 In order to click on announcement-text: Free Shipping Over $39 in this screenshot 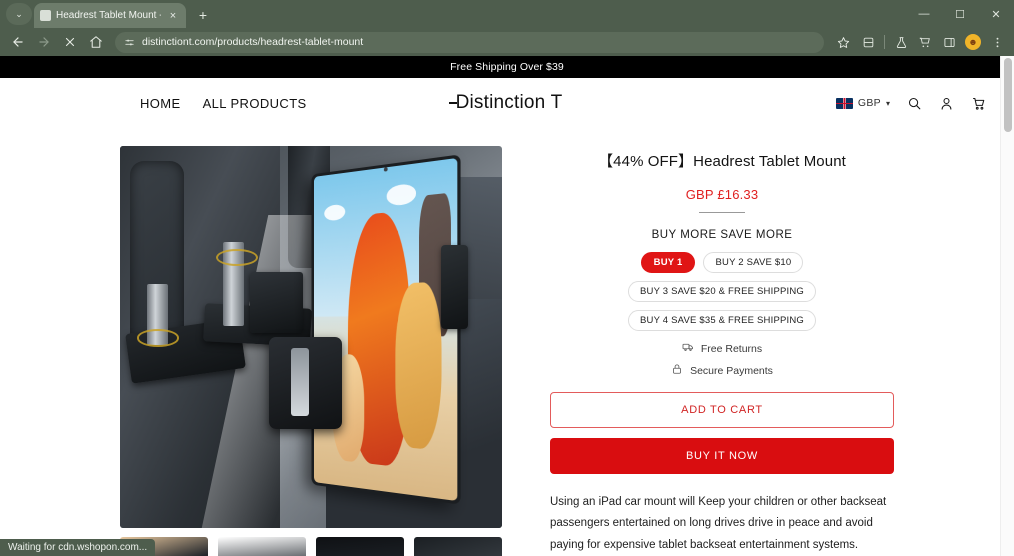, I will do `click(507, 67)`.